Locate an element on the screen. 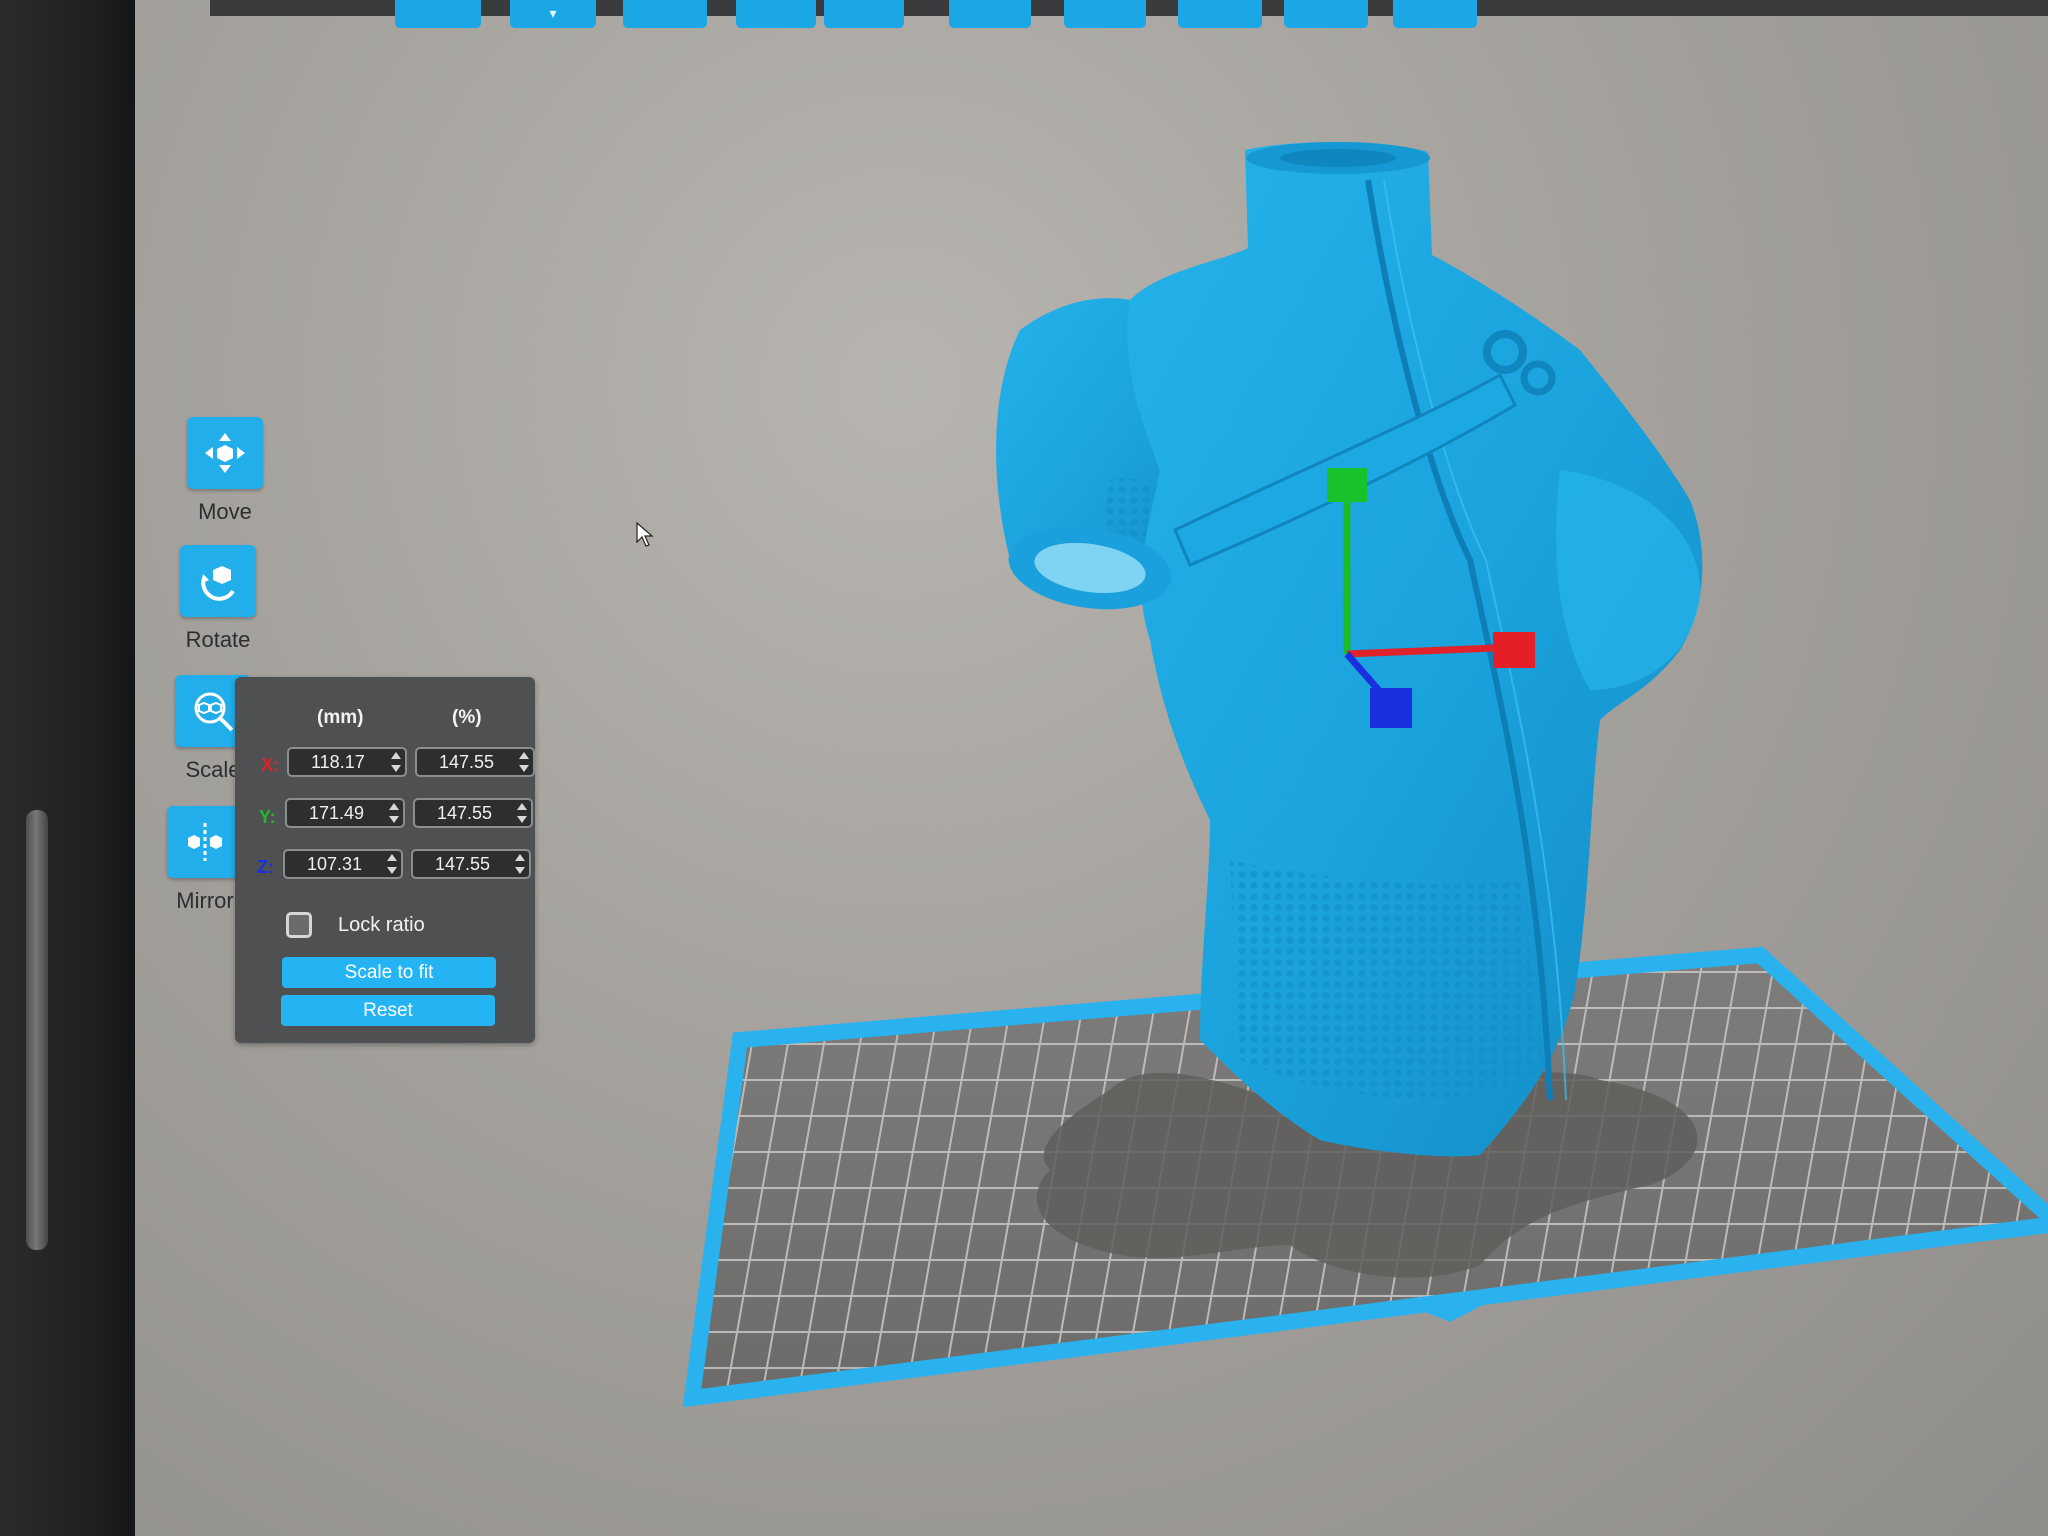 The height and width of the screenshot is (1536, 2048). mirror-icon is located at coordinates (205, 842).